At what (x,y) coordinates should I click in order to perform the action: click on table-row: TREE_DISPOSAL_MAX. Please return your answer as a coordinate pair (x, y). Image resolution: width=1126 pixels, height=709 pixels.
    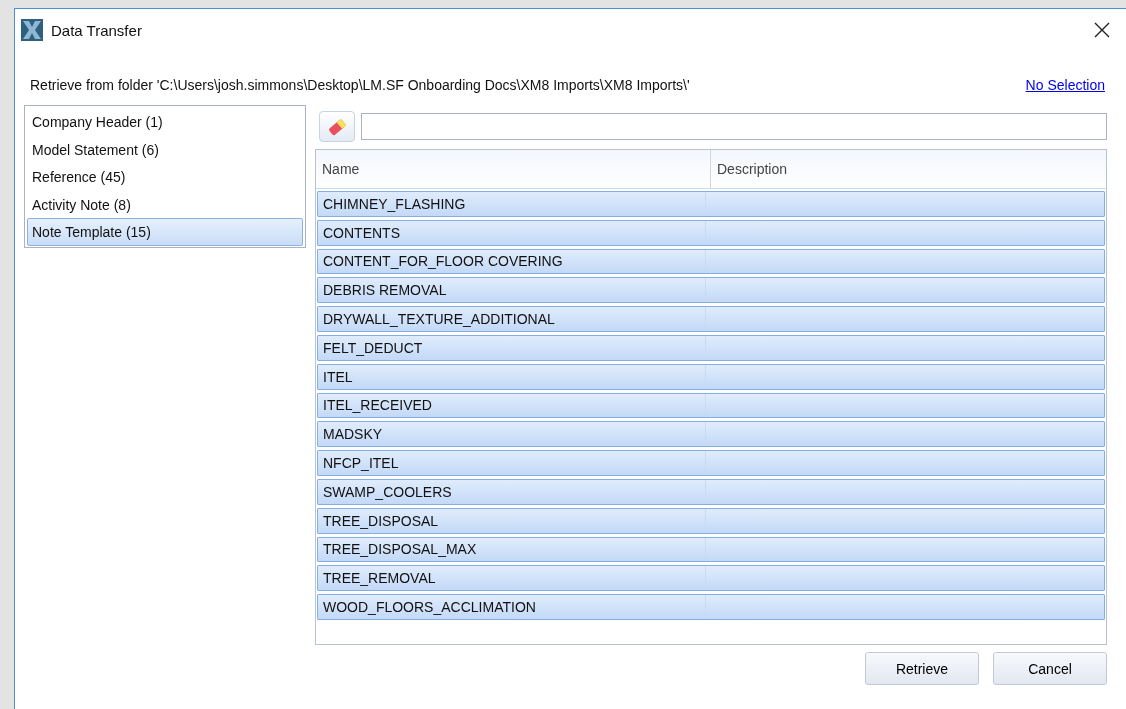
    Looking at the image, I should click on (711, 549).